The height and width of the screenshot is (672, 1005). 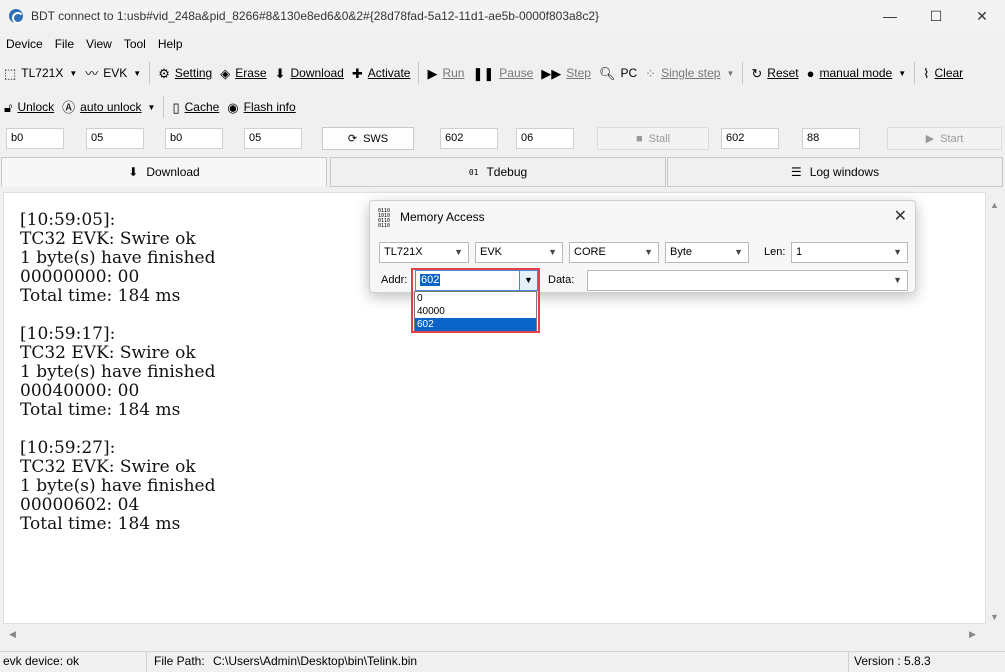 What do you see at coordinates (561, 280) in the screenshot?
I see `data-label: Data:` at bounding box center [561, 280].